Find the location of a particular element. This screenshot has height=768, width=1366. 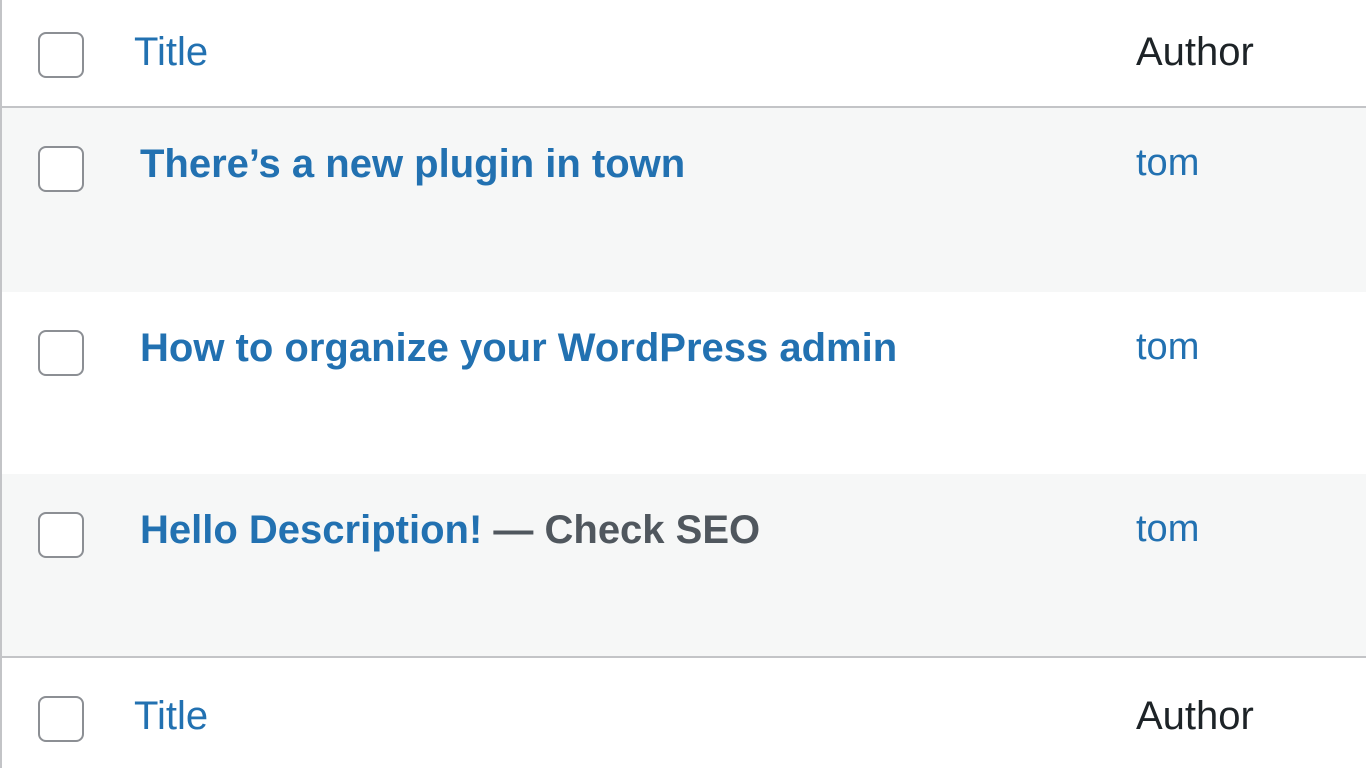

author-column-footer: Author is located at coordinates (1195, 716).